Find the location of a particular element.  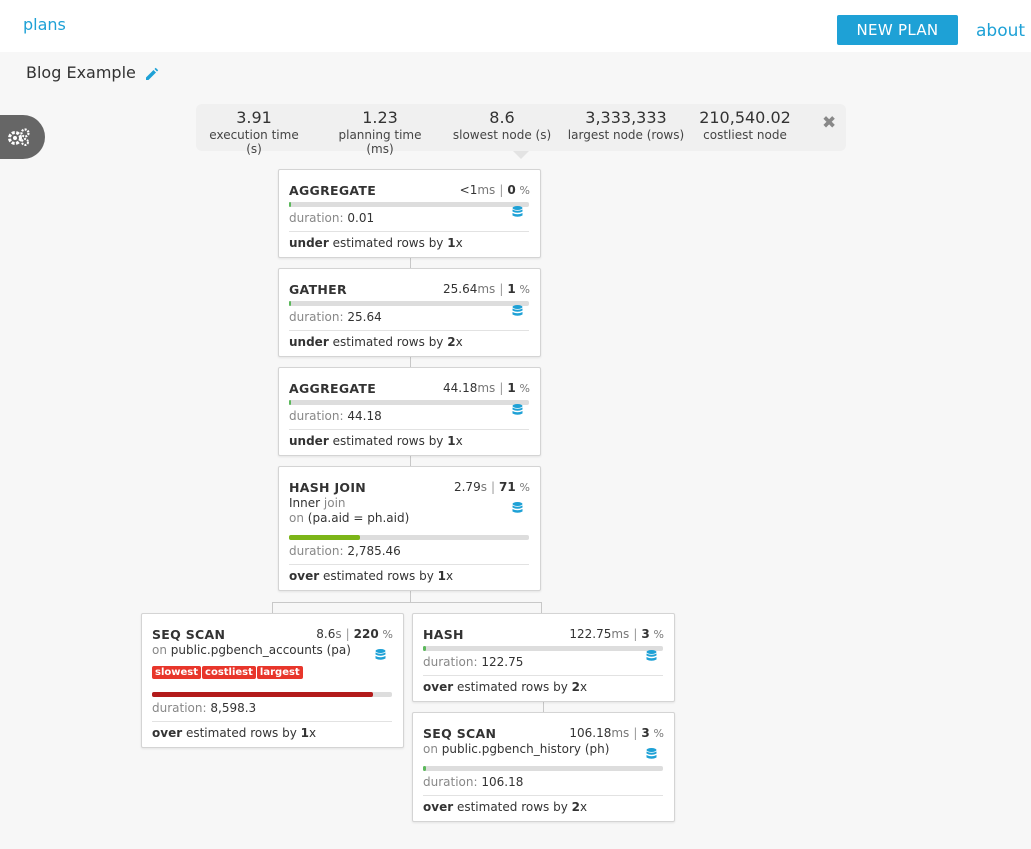

stat-costliest-node: 210,540.02 costliest node is located at coordinates (745, 125).